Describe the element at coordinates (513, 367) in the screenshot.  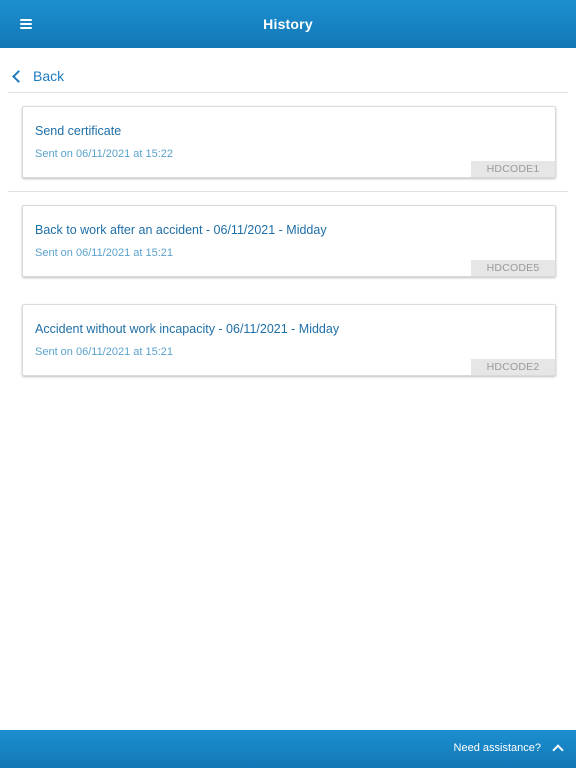
I see `history-item-code-badge: HDCODE2` at that location.